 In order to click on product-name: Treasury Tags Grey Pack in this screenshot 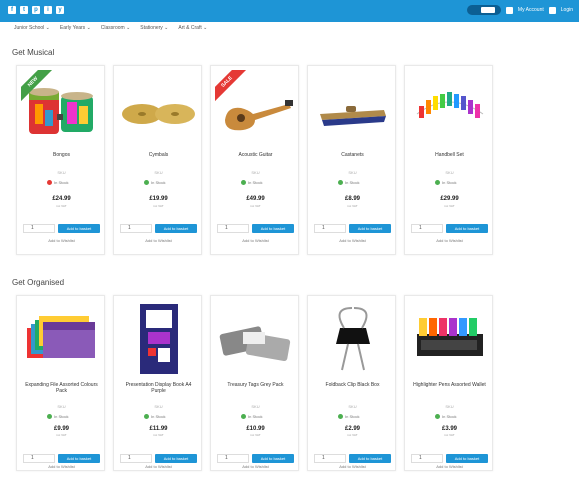, I will do `click(255, 385)`.